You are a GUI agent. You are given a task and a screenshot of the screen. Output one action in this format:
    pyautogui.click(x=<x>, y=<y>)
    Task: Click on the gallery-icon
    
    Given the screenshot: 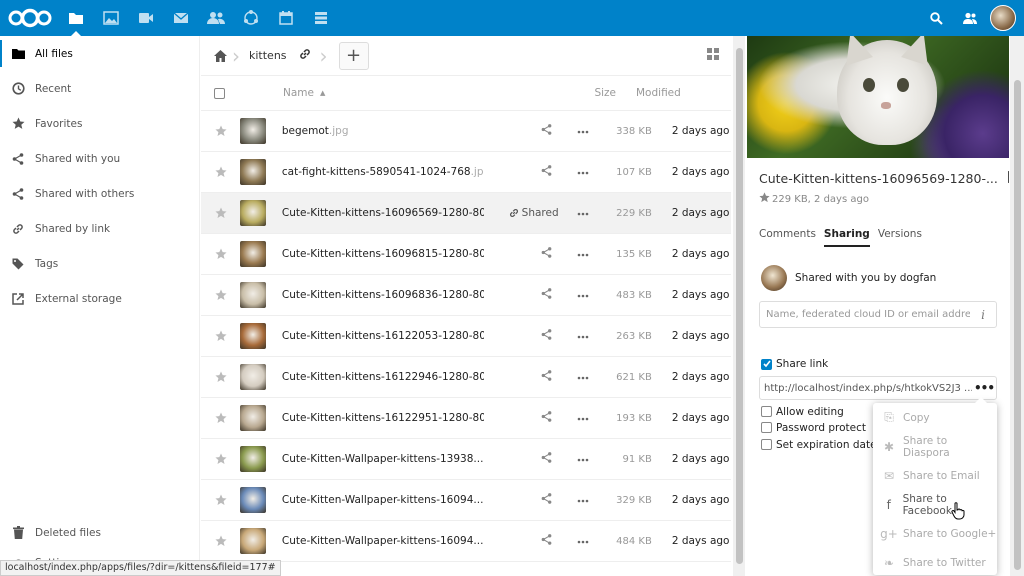 What is the action you would take?
    pyautogui.click(x=110, y=18)
    